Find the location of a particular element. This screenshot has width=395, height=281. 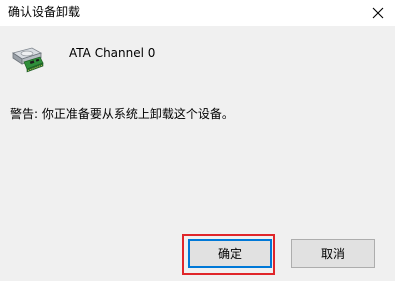

device-name: ATA Channel 0 is located at coordinates (112, 53).